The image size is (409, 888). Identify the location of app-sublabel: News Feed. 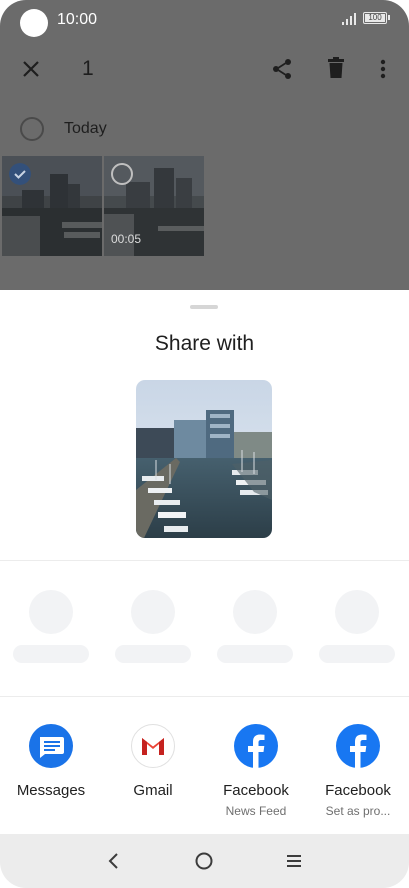
(256, 811).